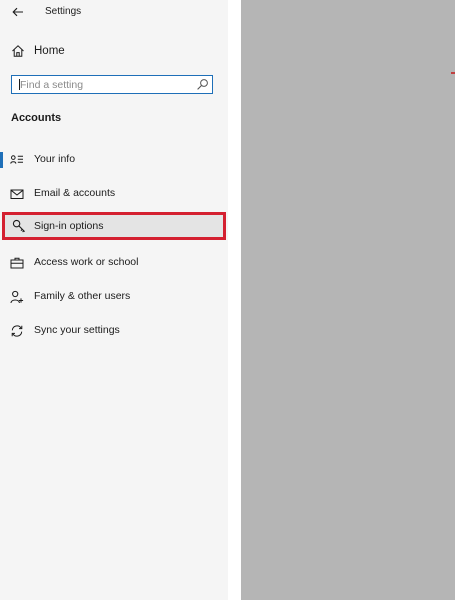 This screenshot has width=455, height=600. I want to click on selection-indicator, so click(1, 160).